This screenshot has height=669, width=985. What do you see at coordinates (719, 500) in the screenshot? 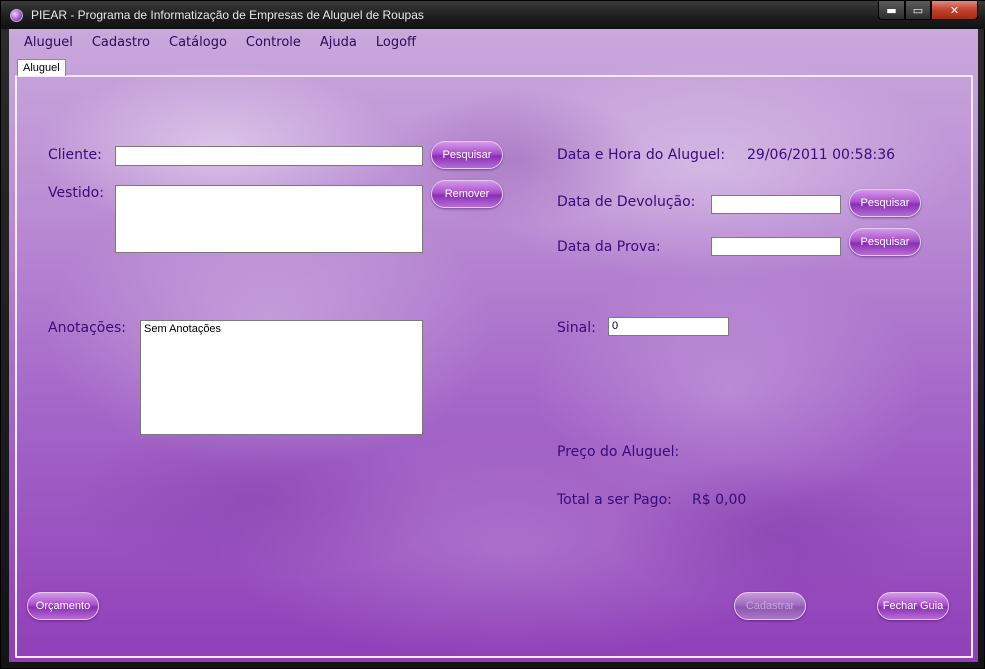
I see `total-value: R$ 0,00` at bounding box center [719, 500].